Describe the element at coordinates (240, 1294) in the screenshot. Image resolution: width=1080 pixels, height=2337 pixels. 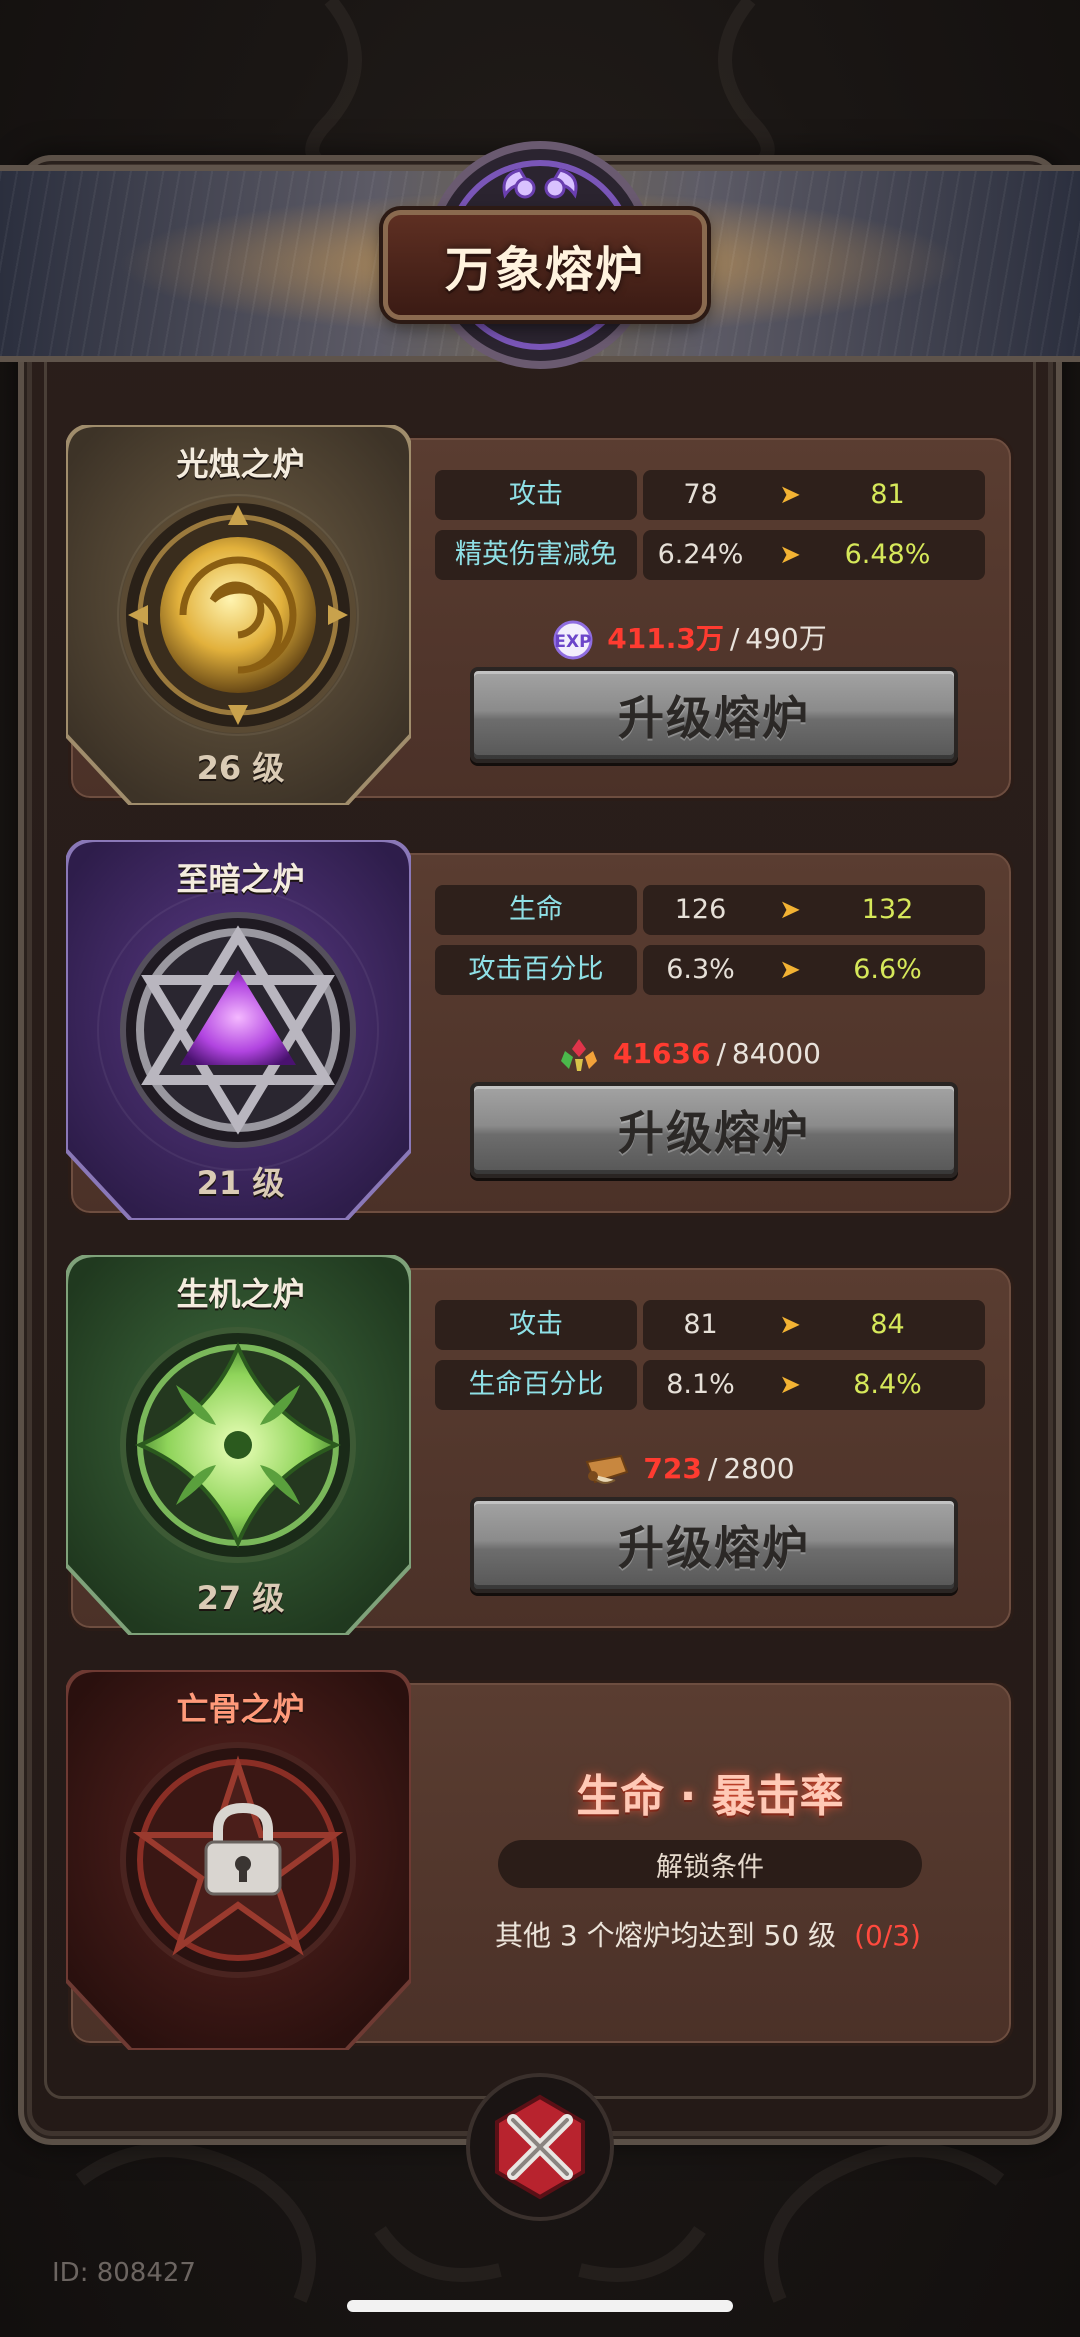
I see `furnace-name: 生机之炉` at that location.